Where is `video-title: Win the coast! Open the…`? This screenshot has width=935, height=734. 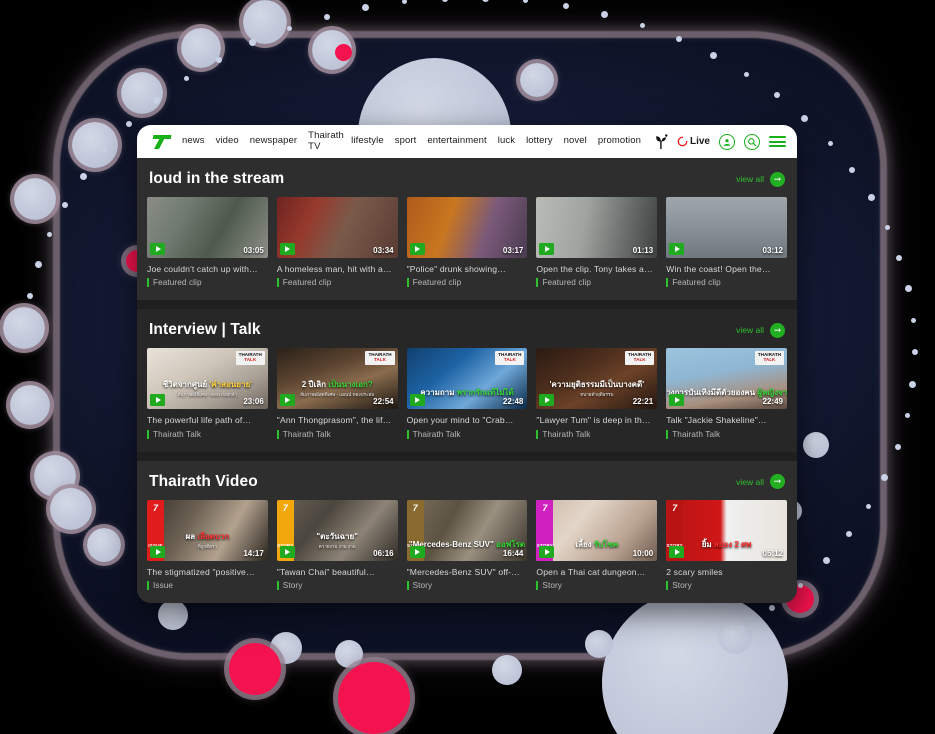 video-title: Win the coast! Open the… is located at coordinates (726, 269).